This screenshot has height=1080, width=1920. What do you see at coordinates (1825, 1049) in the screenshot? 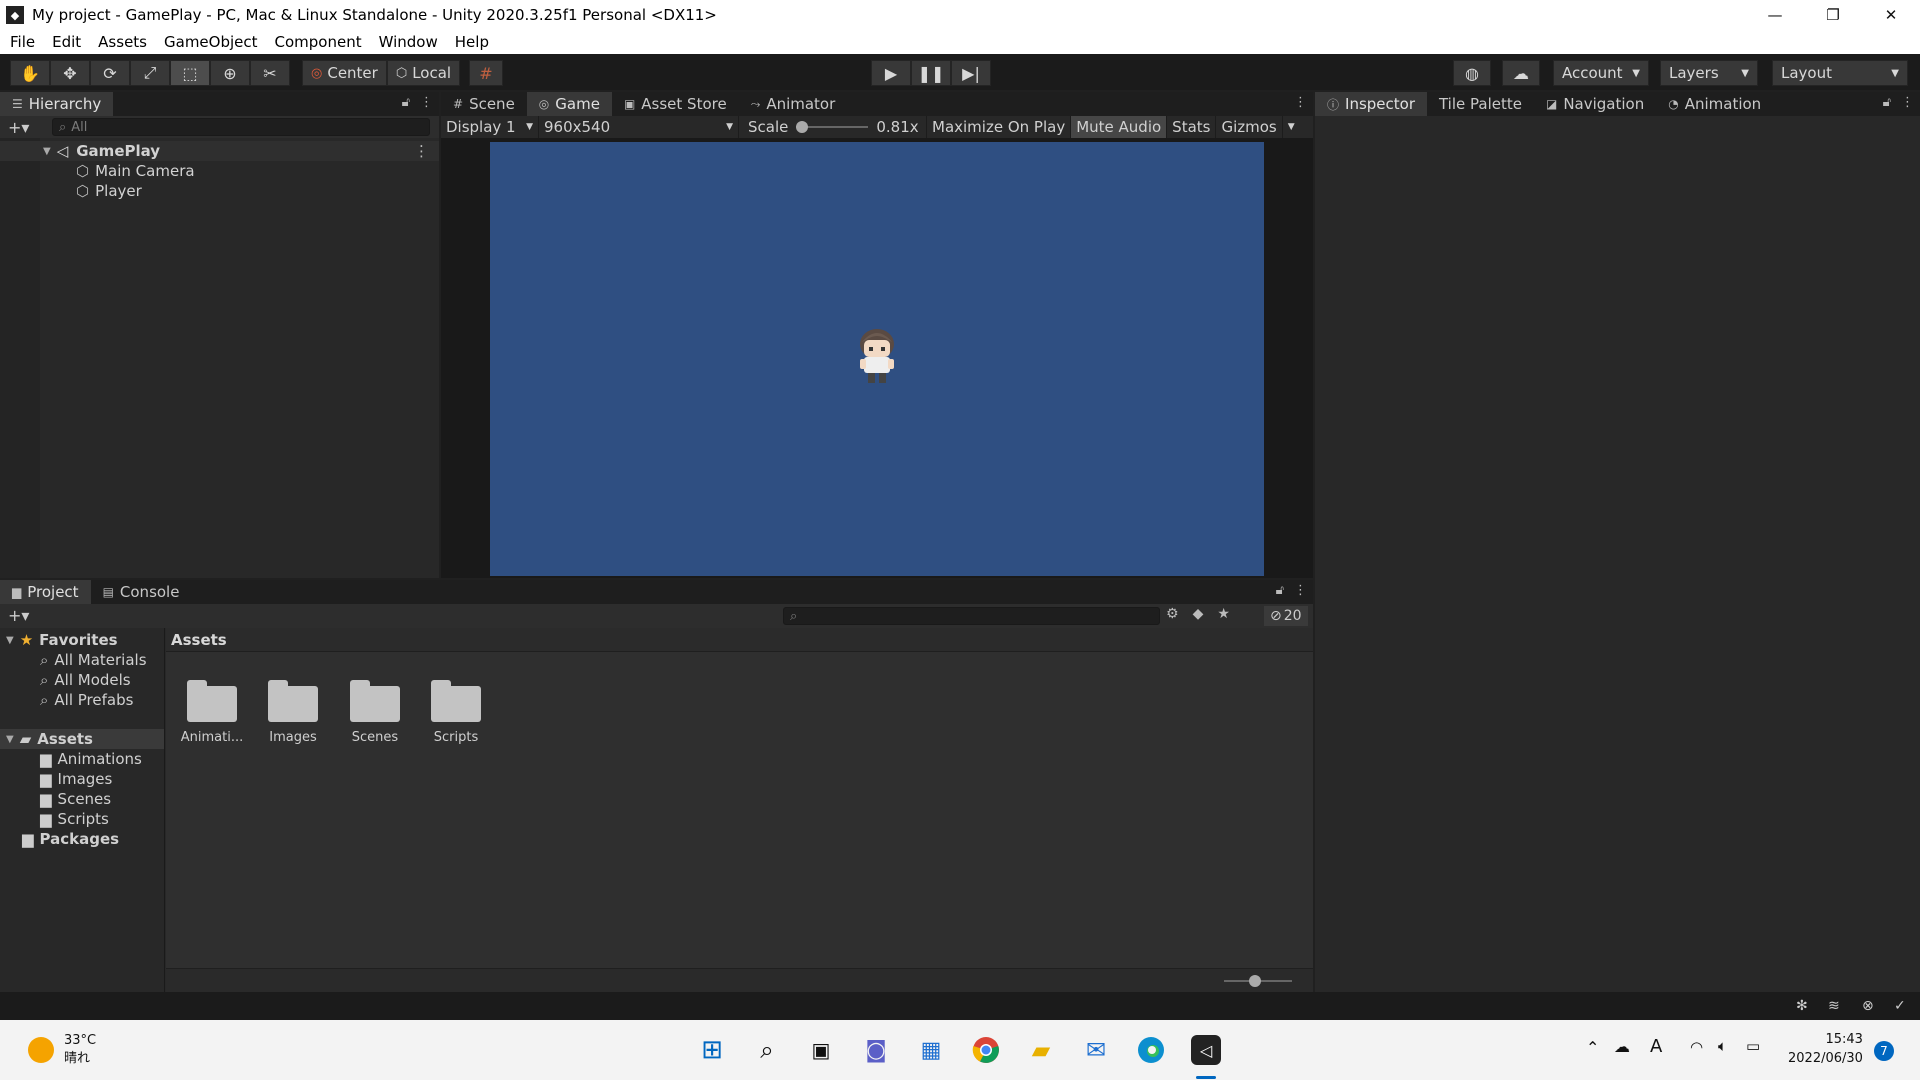
I see `clock-widget: 15:43 2022/06/30` at bounding box center [1825, 1049].